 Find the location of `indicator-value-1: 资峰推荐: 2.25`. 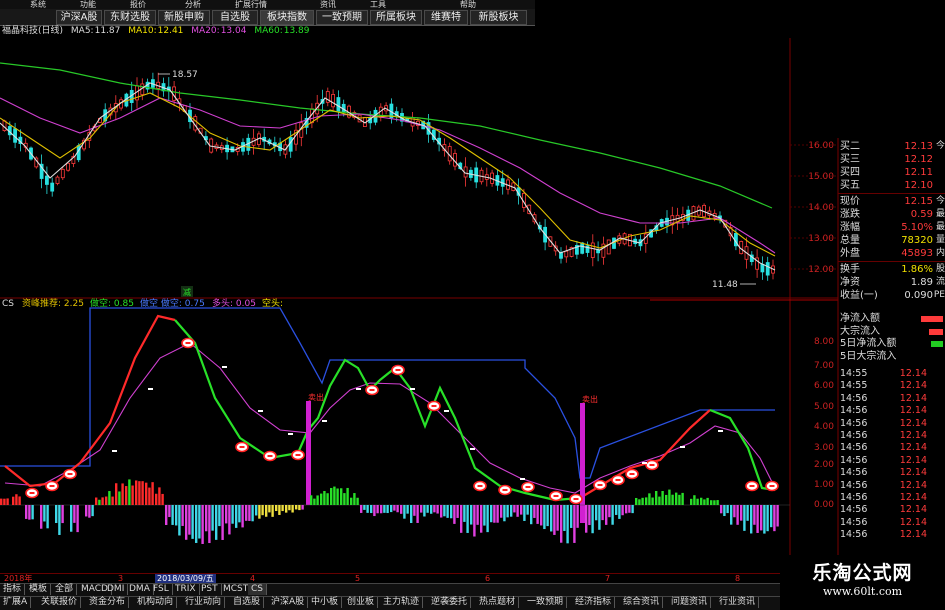

indicator-value-1: 资峰推荐: 2.25 is located at coordinates (53, 303).